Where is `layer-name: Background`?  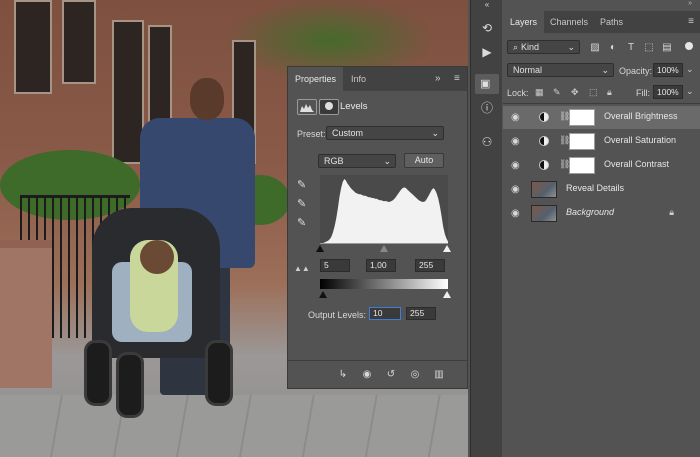 layer-name: Background is located at coordinates (590, 212).